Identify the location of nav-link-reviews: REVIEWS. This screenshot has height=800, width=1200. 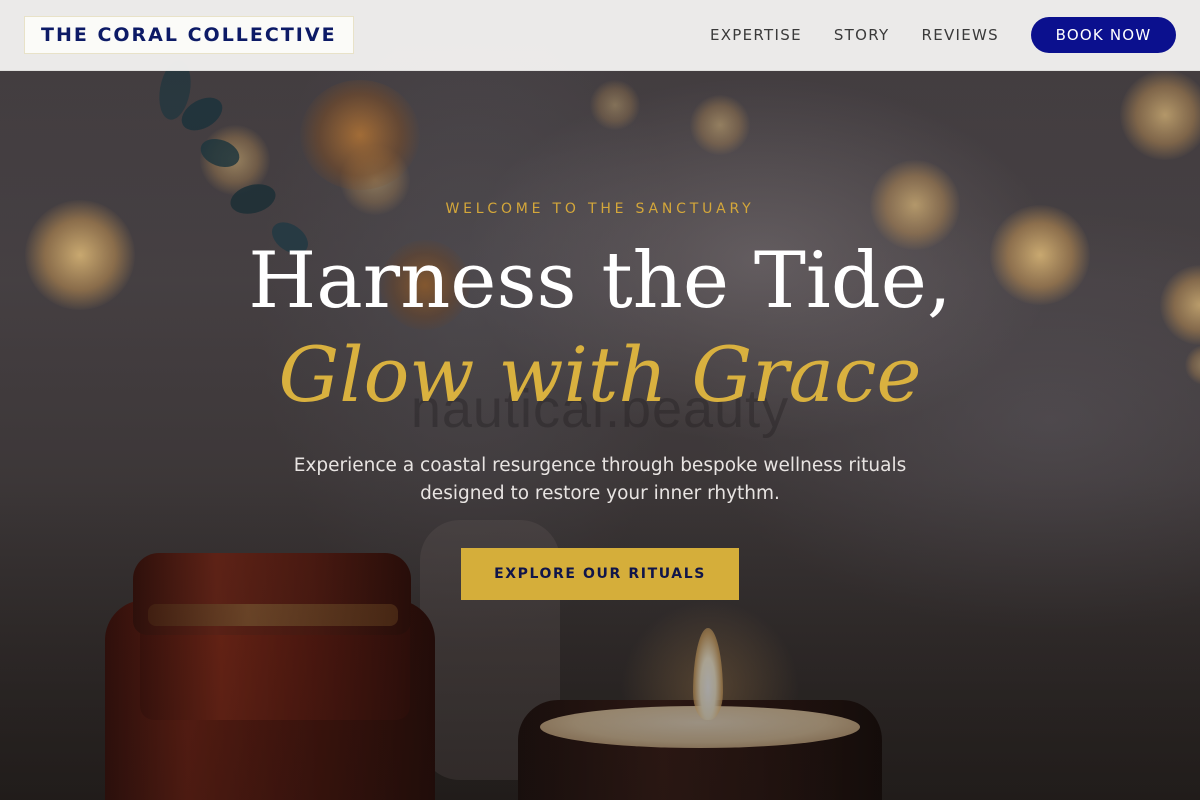
(960, 35).